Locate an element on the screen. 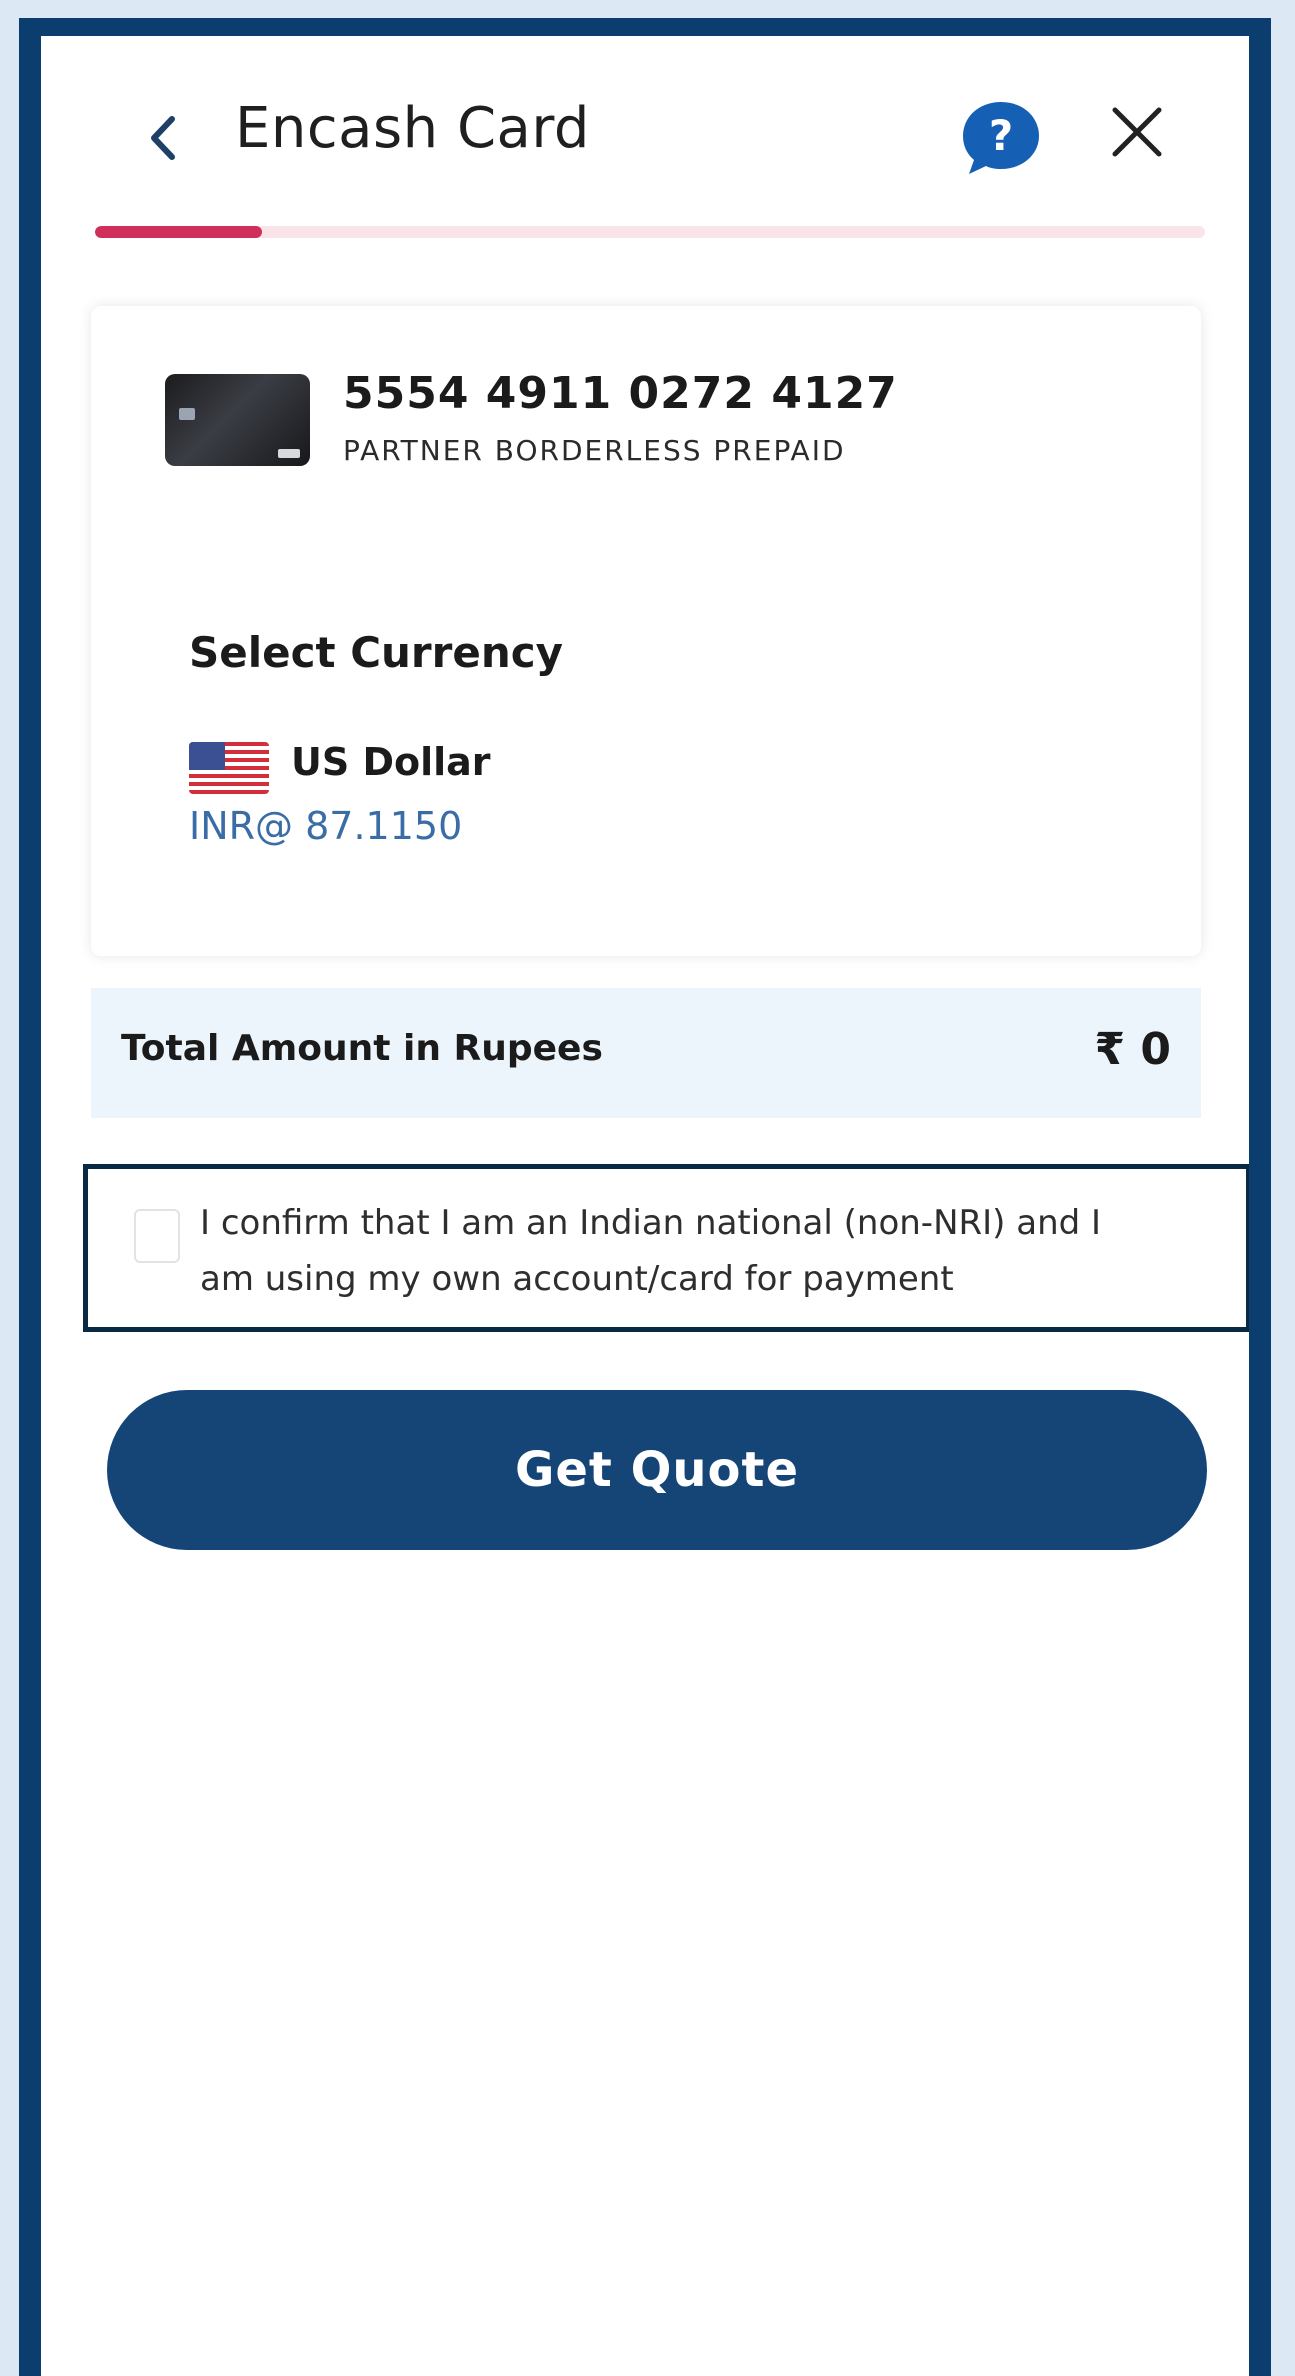  progress-bar is located at coordinates (650, 232).